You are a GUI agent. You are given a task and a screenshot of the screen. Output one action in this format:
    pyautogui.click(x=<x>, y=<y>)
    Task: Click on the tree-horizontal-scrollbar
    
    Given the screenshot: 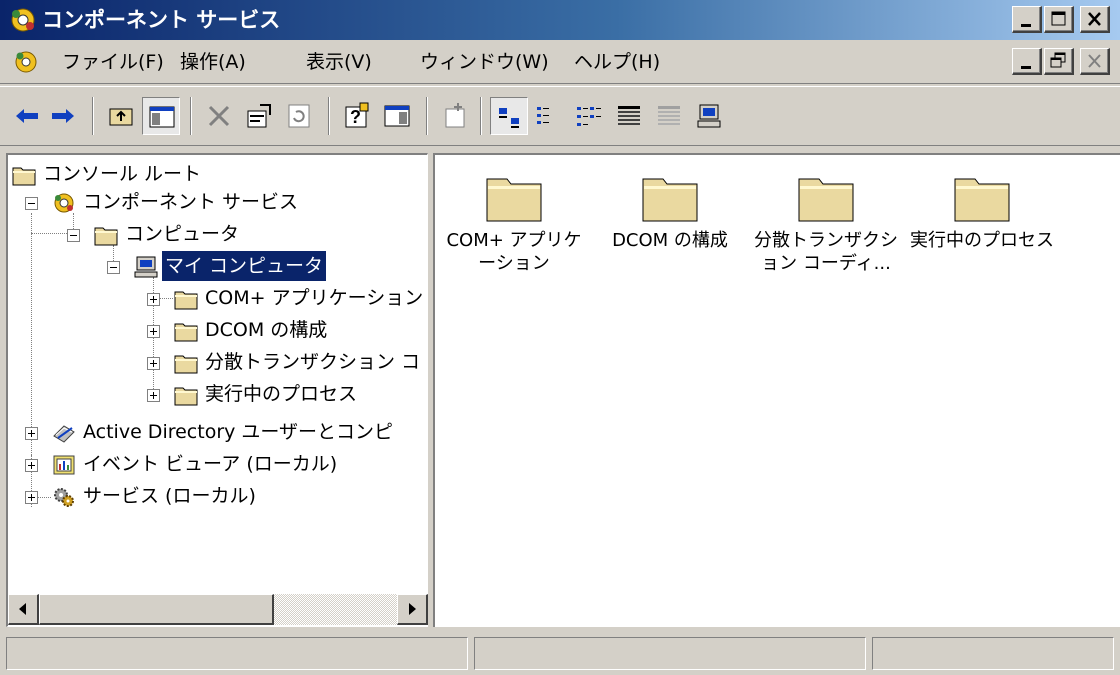 What is the action you would take?
    pyautogui.click(x=218, y=609)
    